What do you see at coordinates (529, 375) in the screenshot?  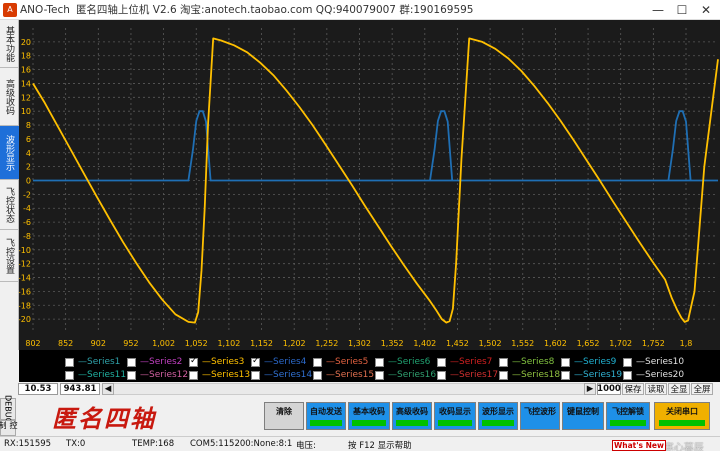 I see `legend-item: — Series18` at bounding box center [529, 375].